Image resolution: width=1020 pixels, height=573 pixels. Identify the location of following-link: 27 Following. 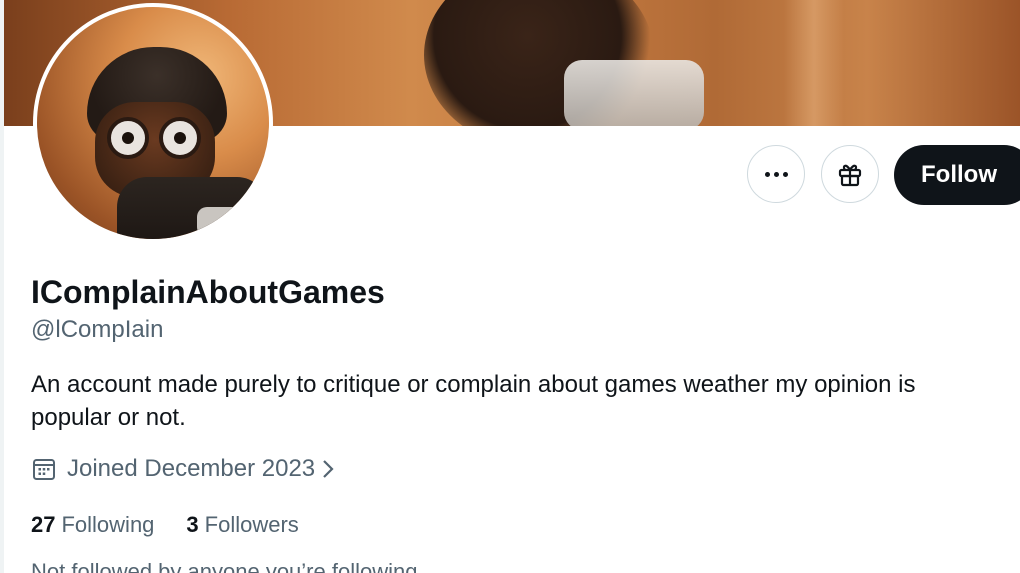
(92, 525).